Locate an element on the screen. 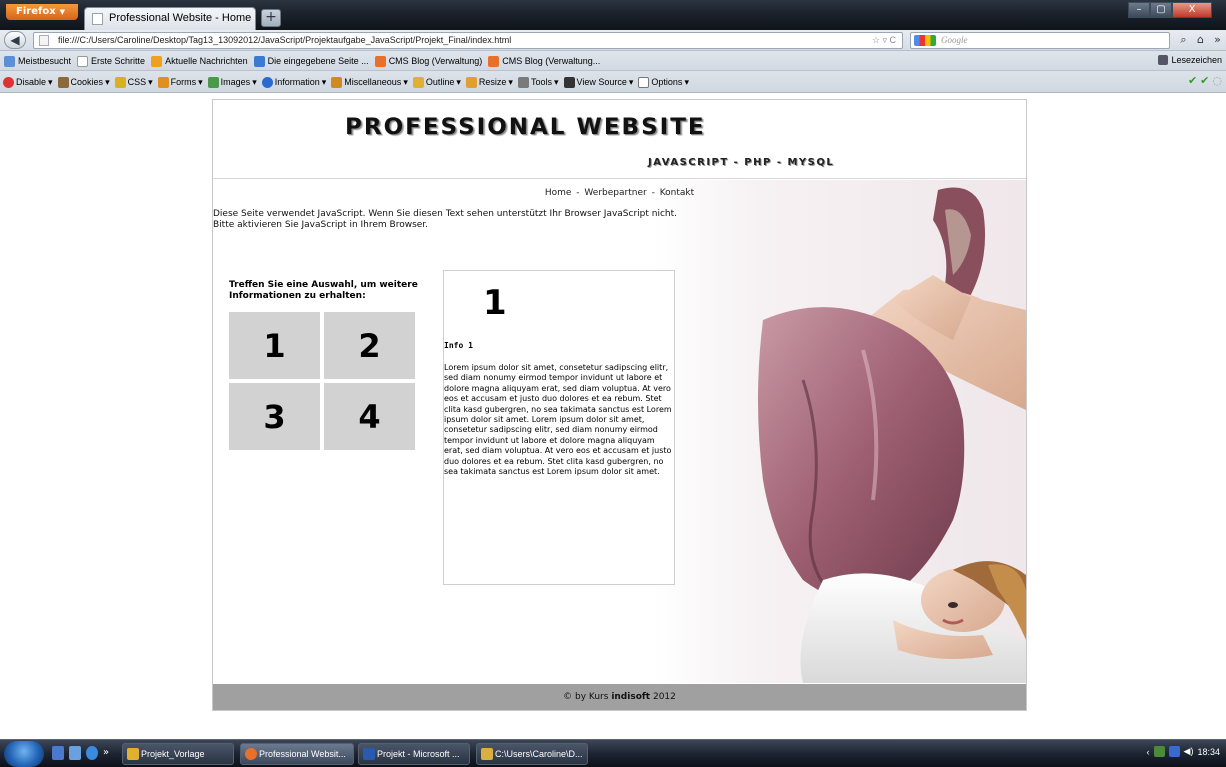  minimize-button: – is located at coordinates (1139, 10).